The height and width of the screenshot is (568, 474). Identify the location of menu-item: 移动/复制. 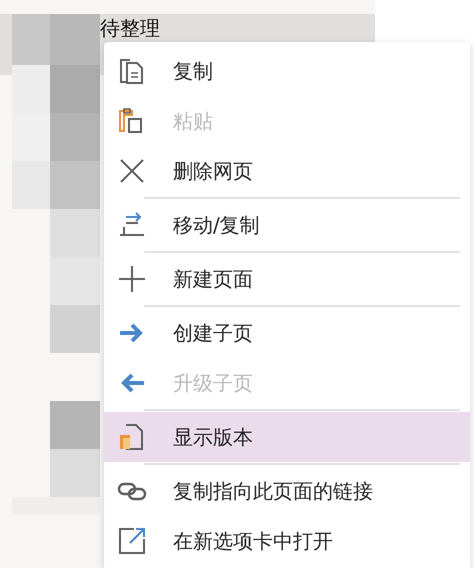
(287, 225).